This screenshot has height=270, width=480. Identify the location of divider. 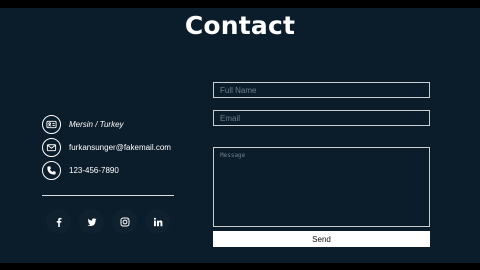
(108, 195).